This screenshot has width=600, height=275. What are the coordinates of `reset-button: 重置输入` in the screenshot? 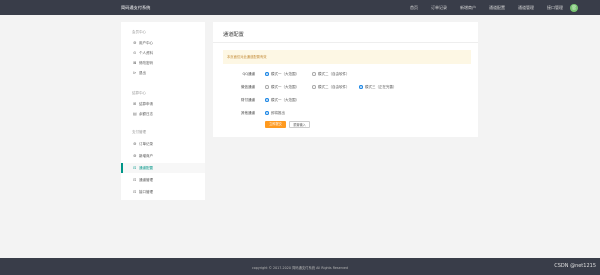 It's located at (299, 124).